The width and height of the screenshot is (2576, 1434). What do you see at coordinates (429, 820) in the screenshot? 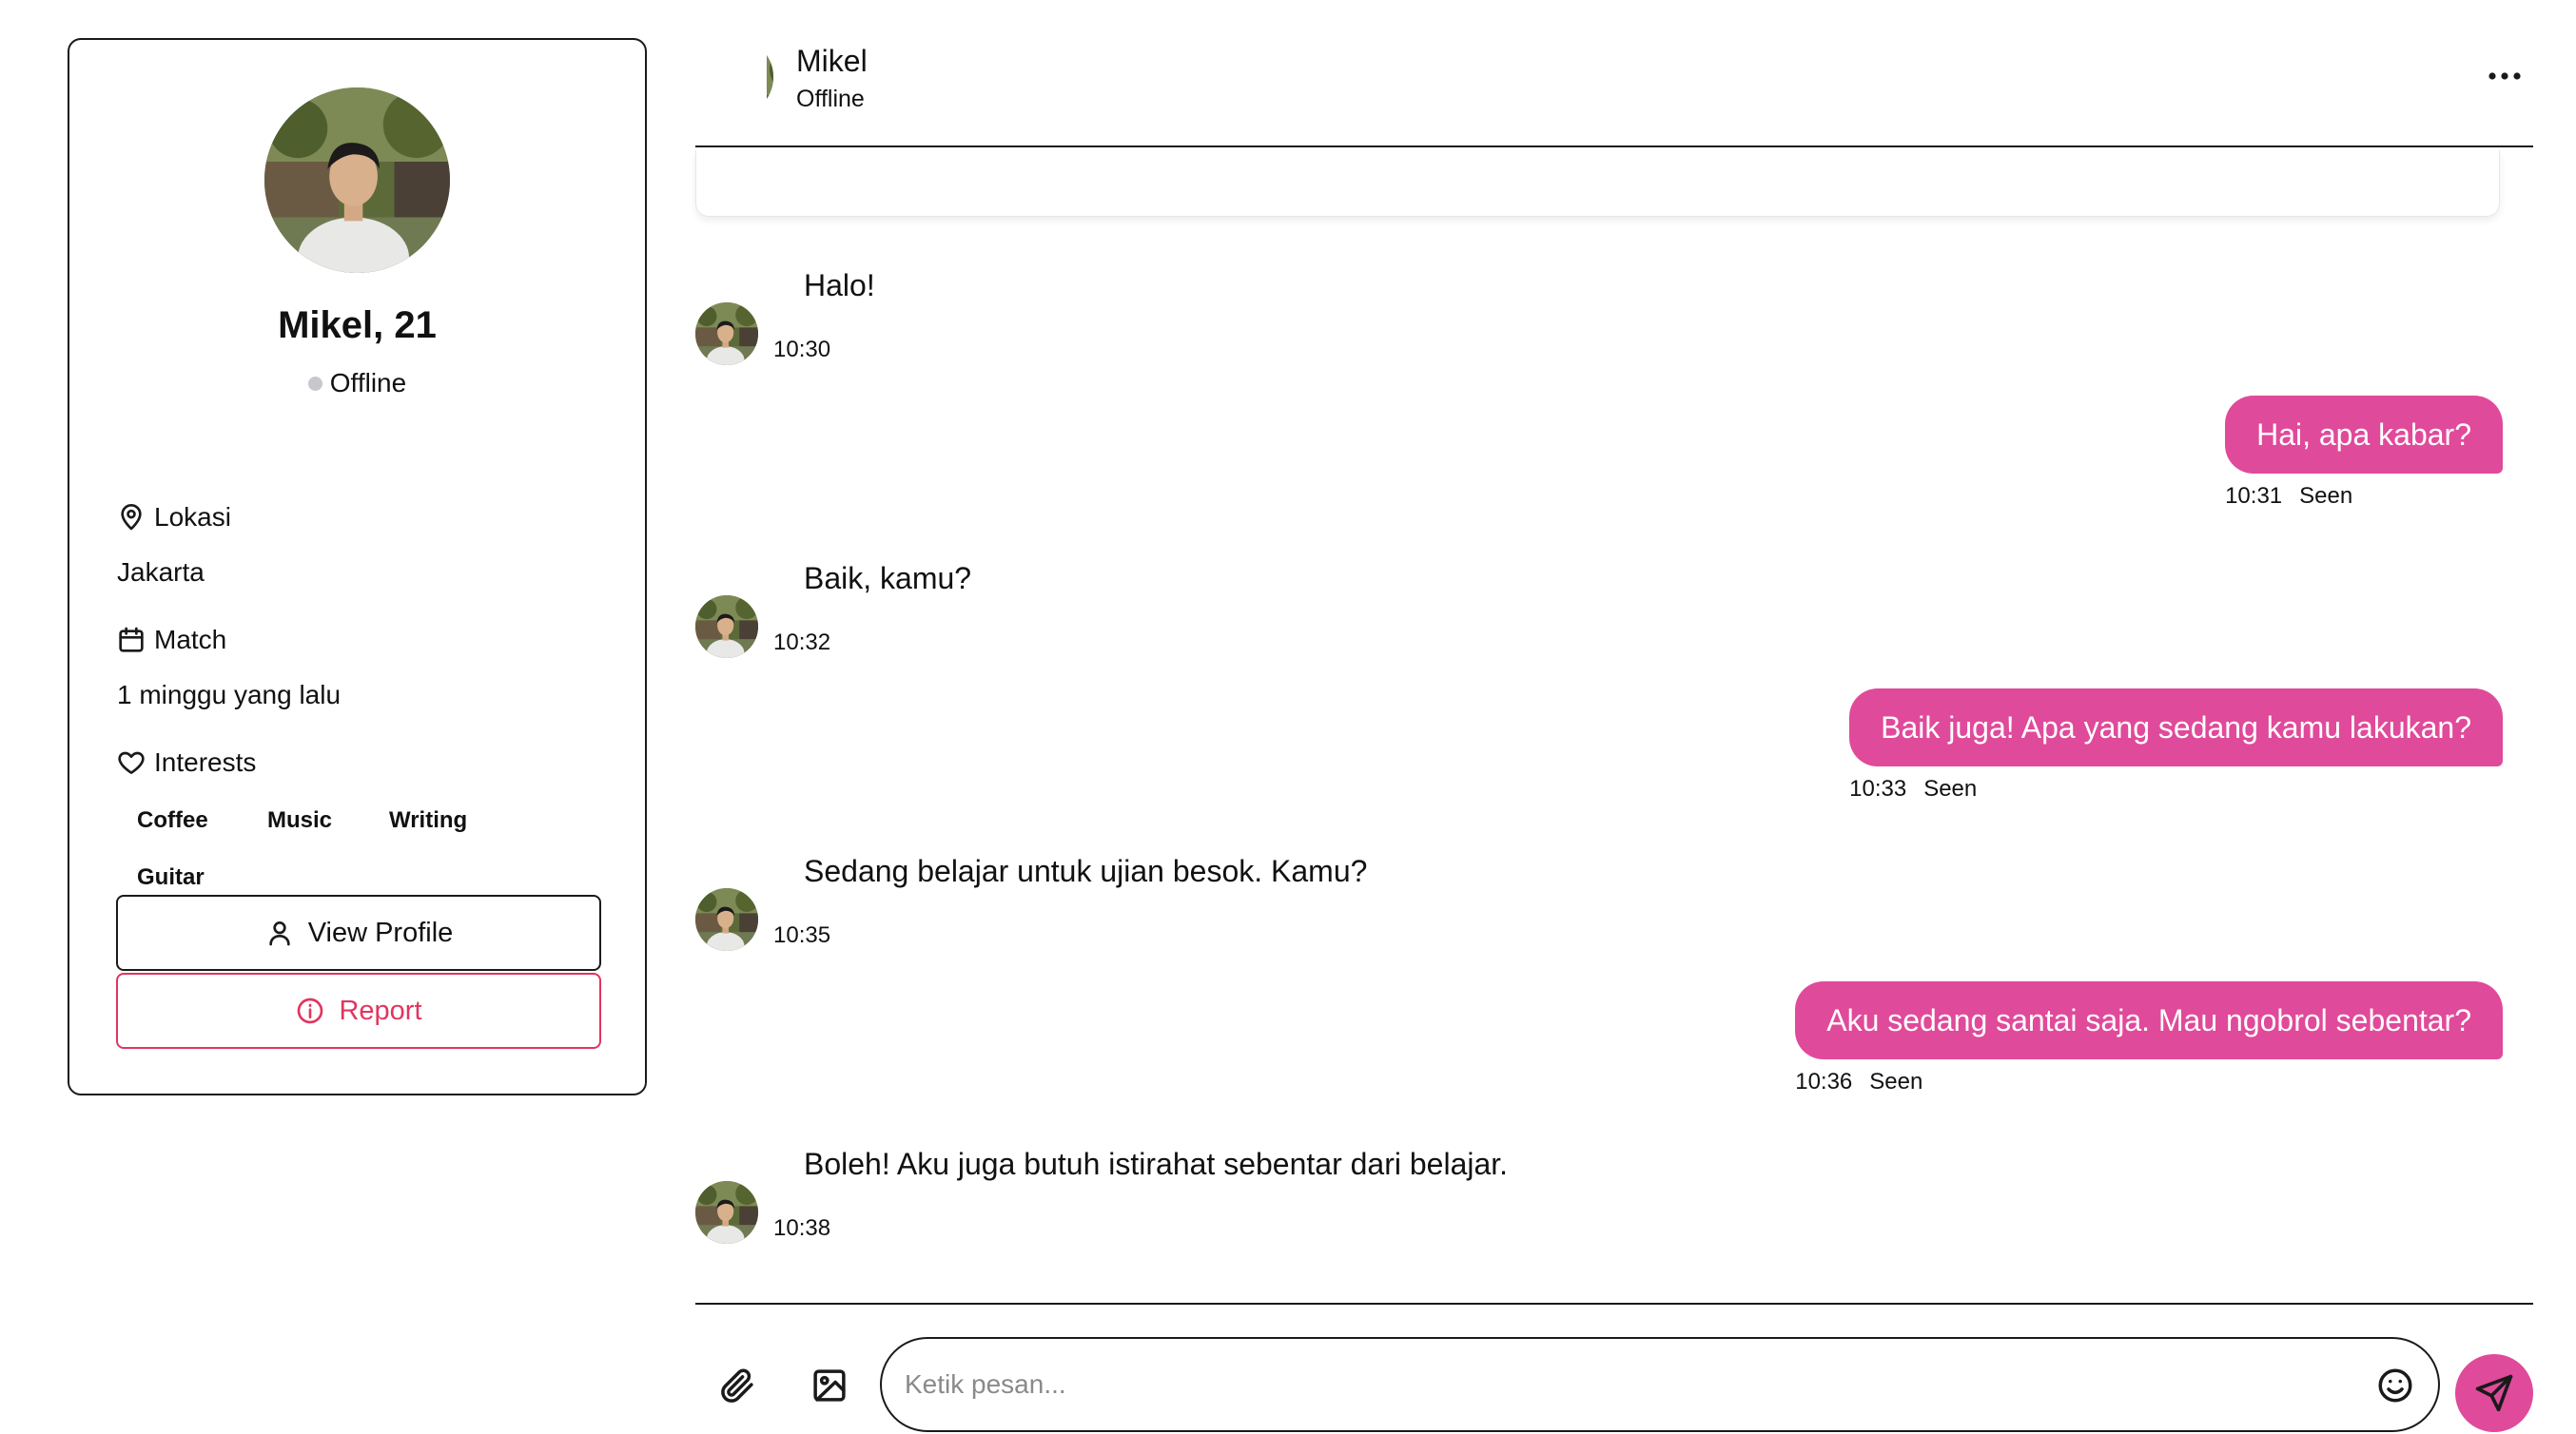
I see `interest-chip: Writing` at bounding box center [429, 820].